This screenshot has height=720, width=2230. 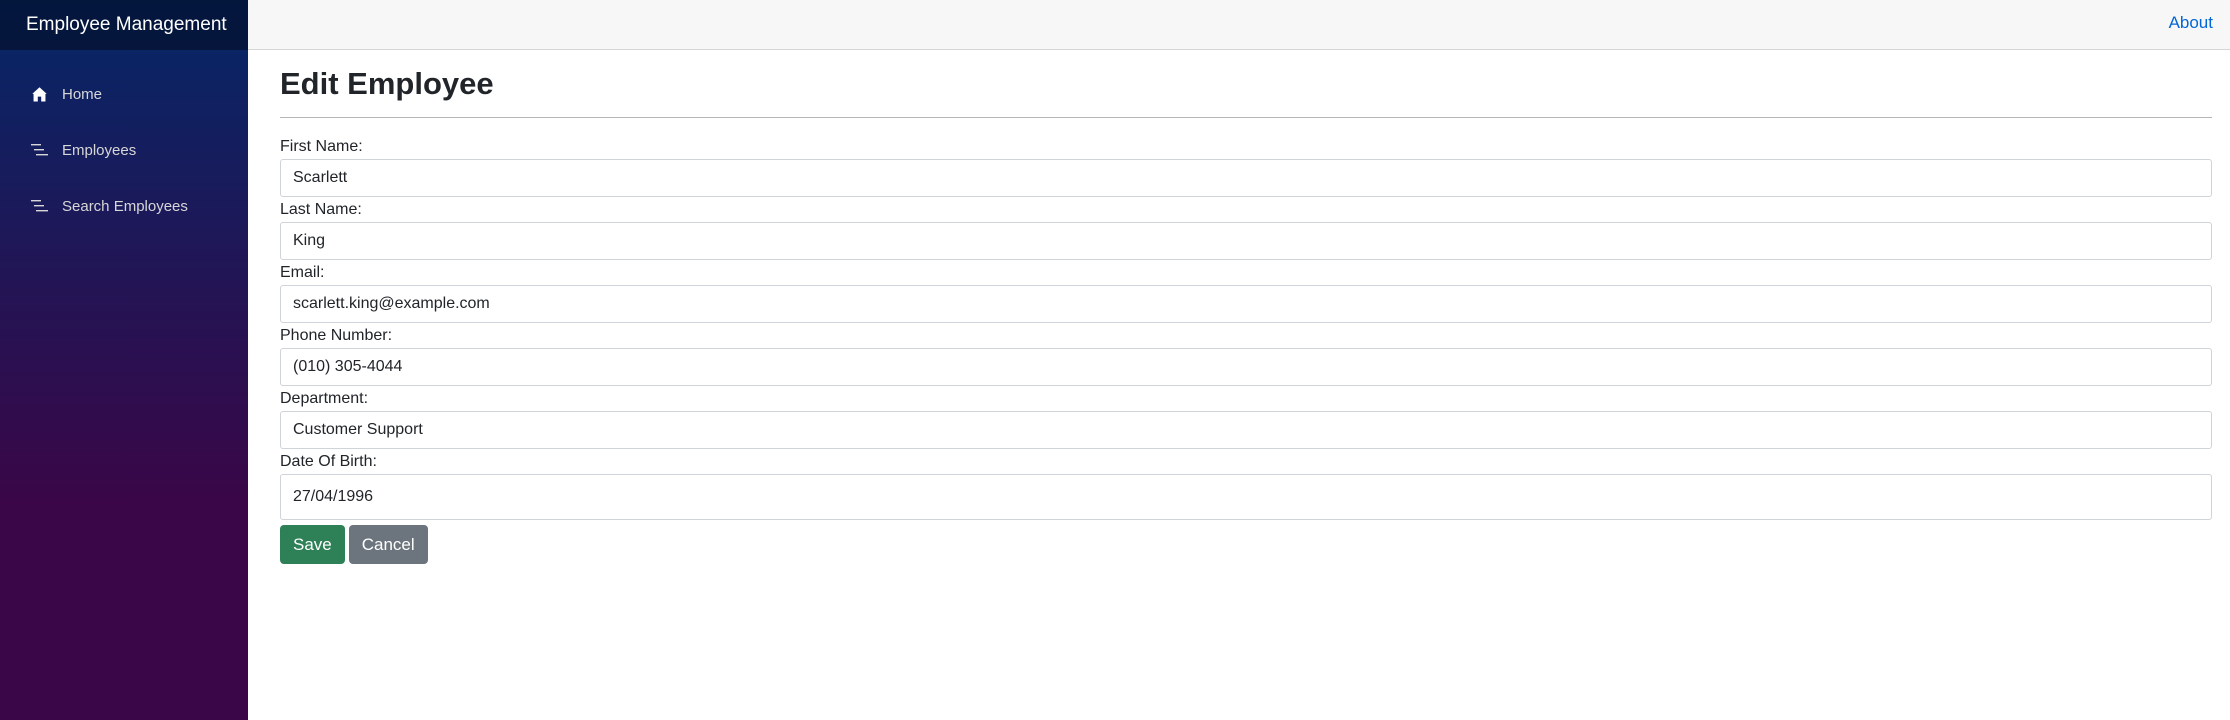 I want to click on sidebar-item-search-employees: Search Employees, so click(x=124, y=206).